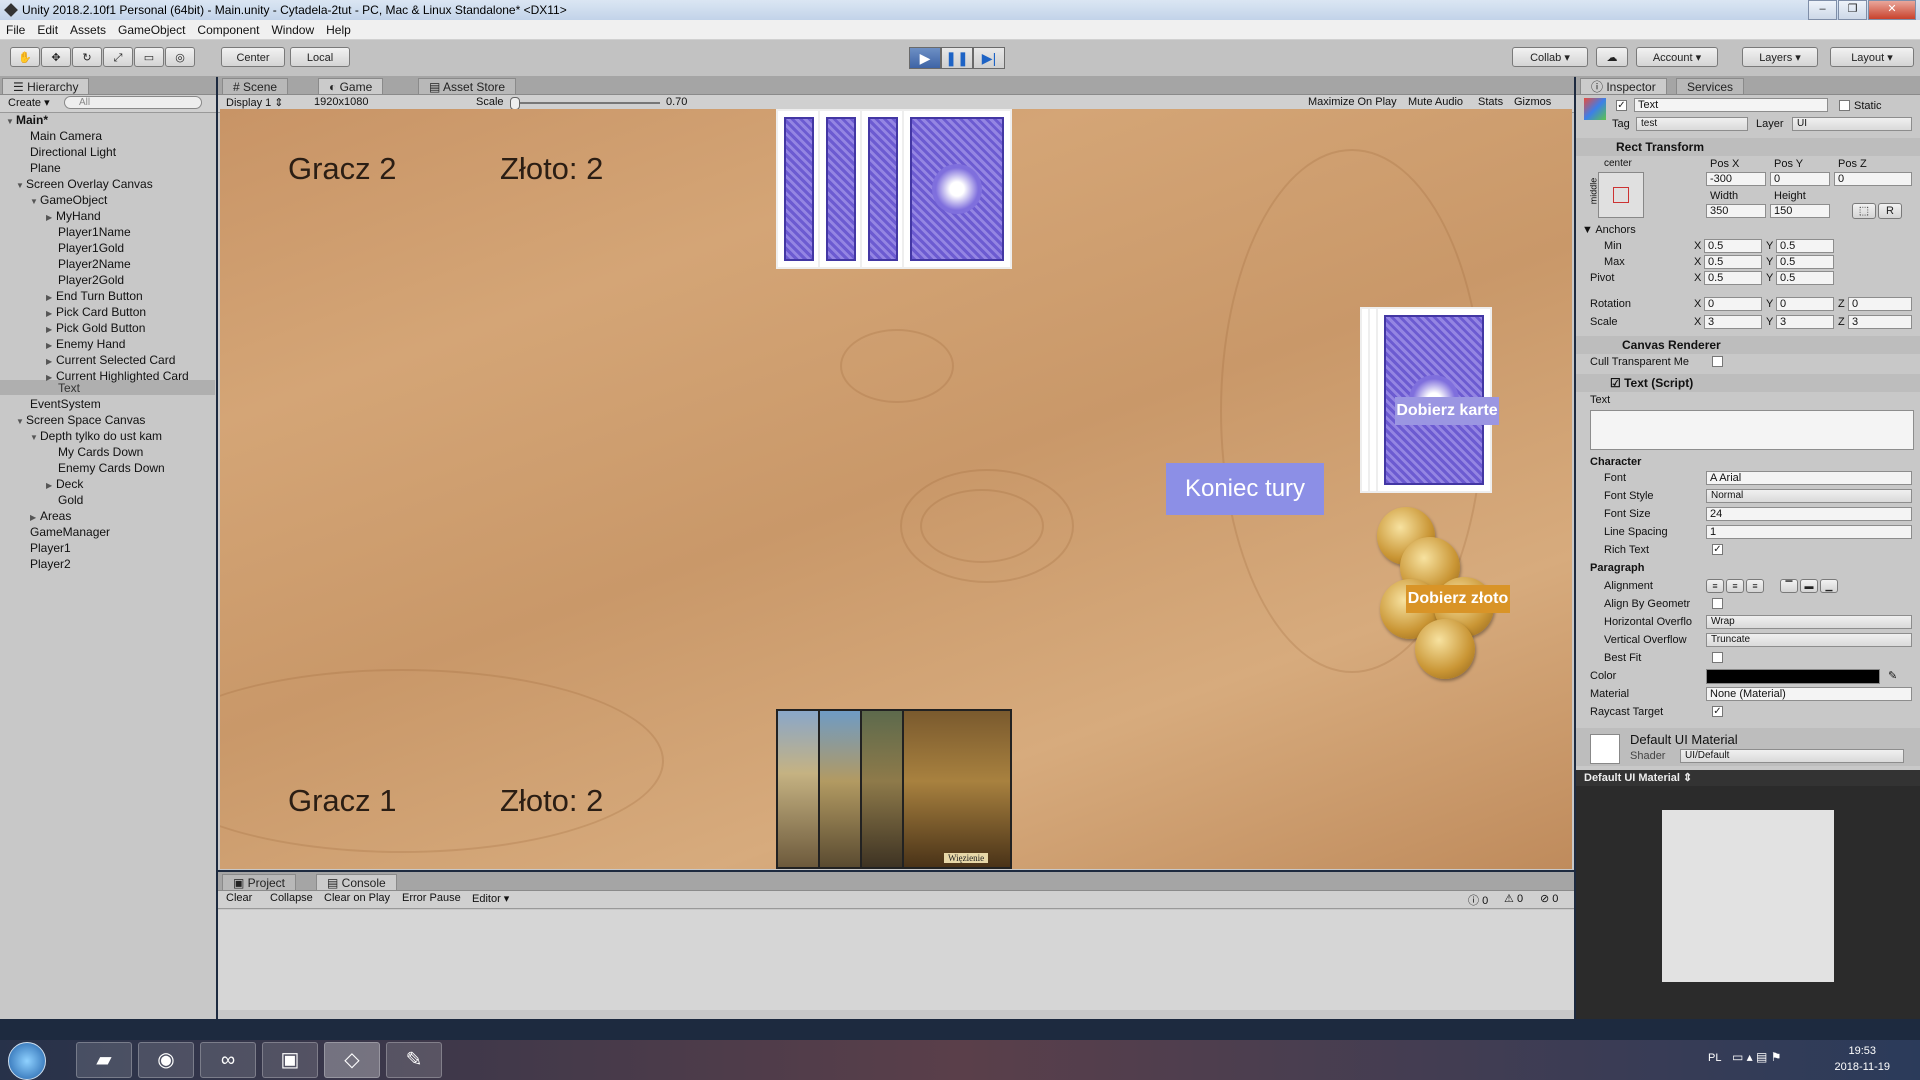  Describe the element at coordinates (1245, 489) in the screenshot. I see `end-turn-button: Koniec tury` at that location.